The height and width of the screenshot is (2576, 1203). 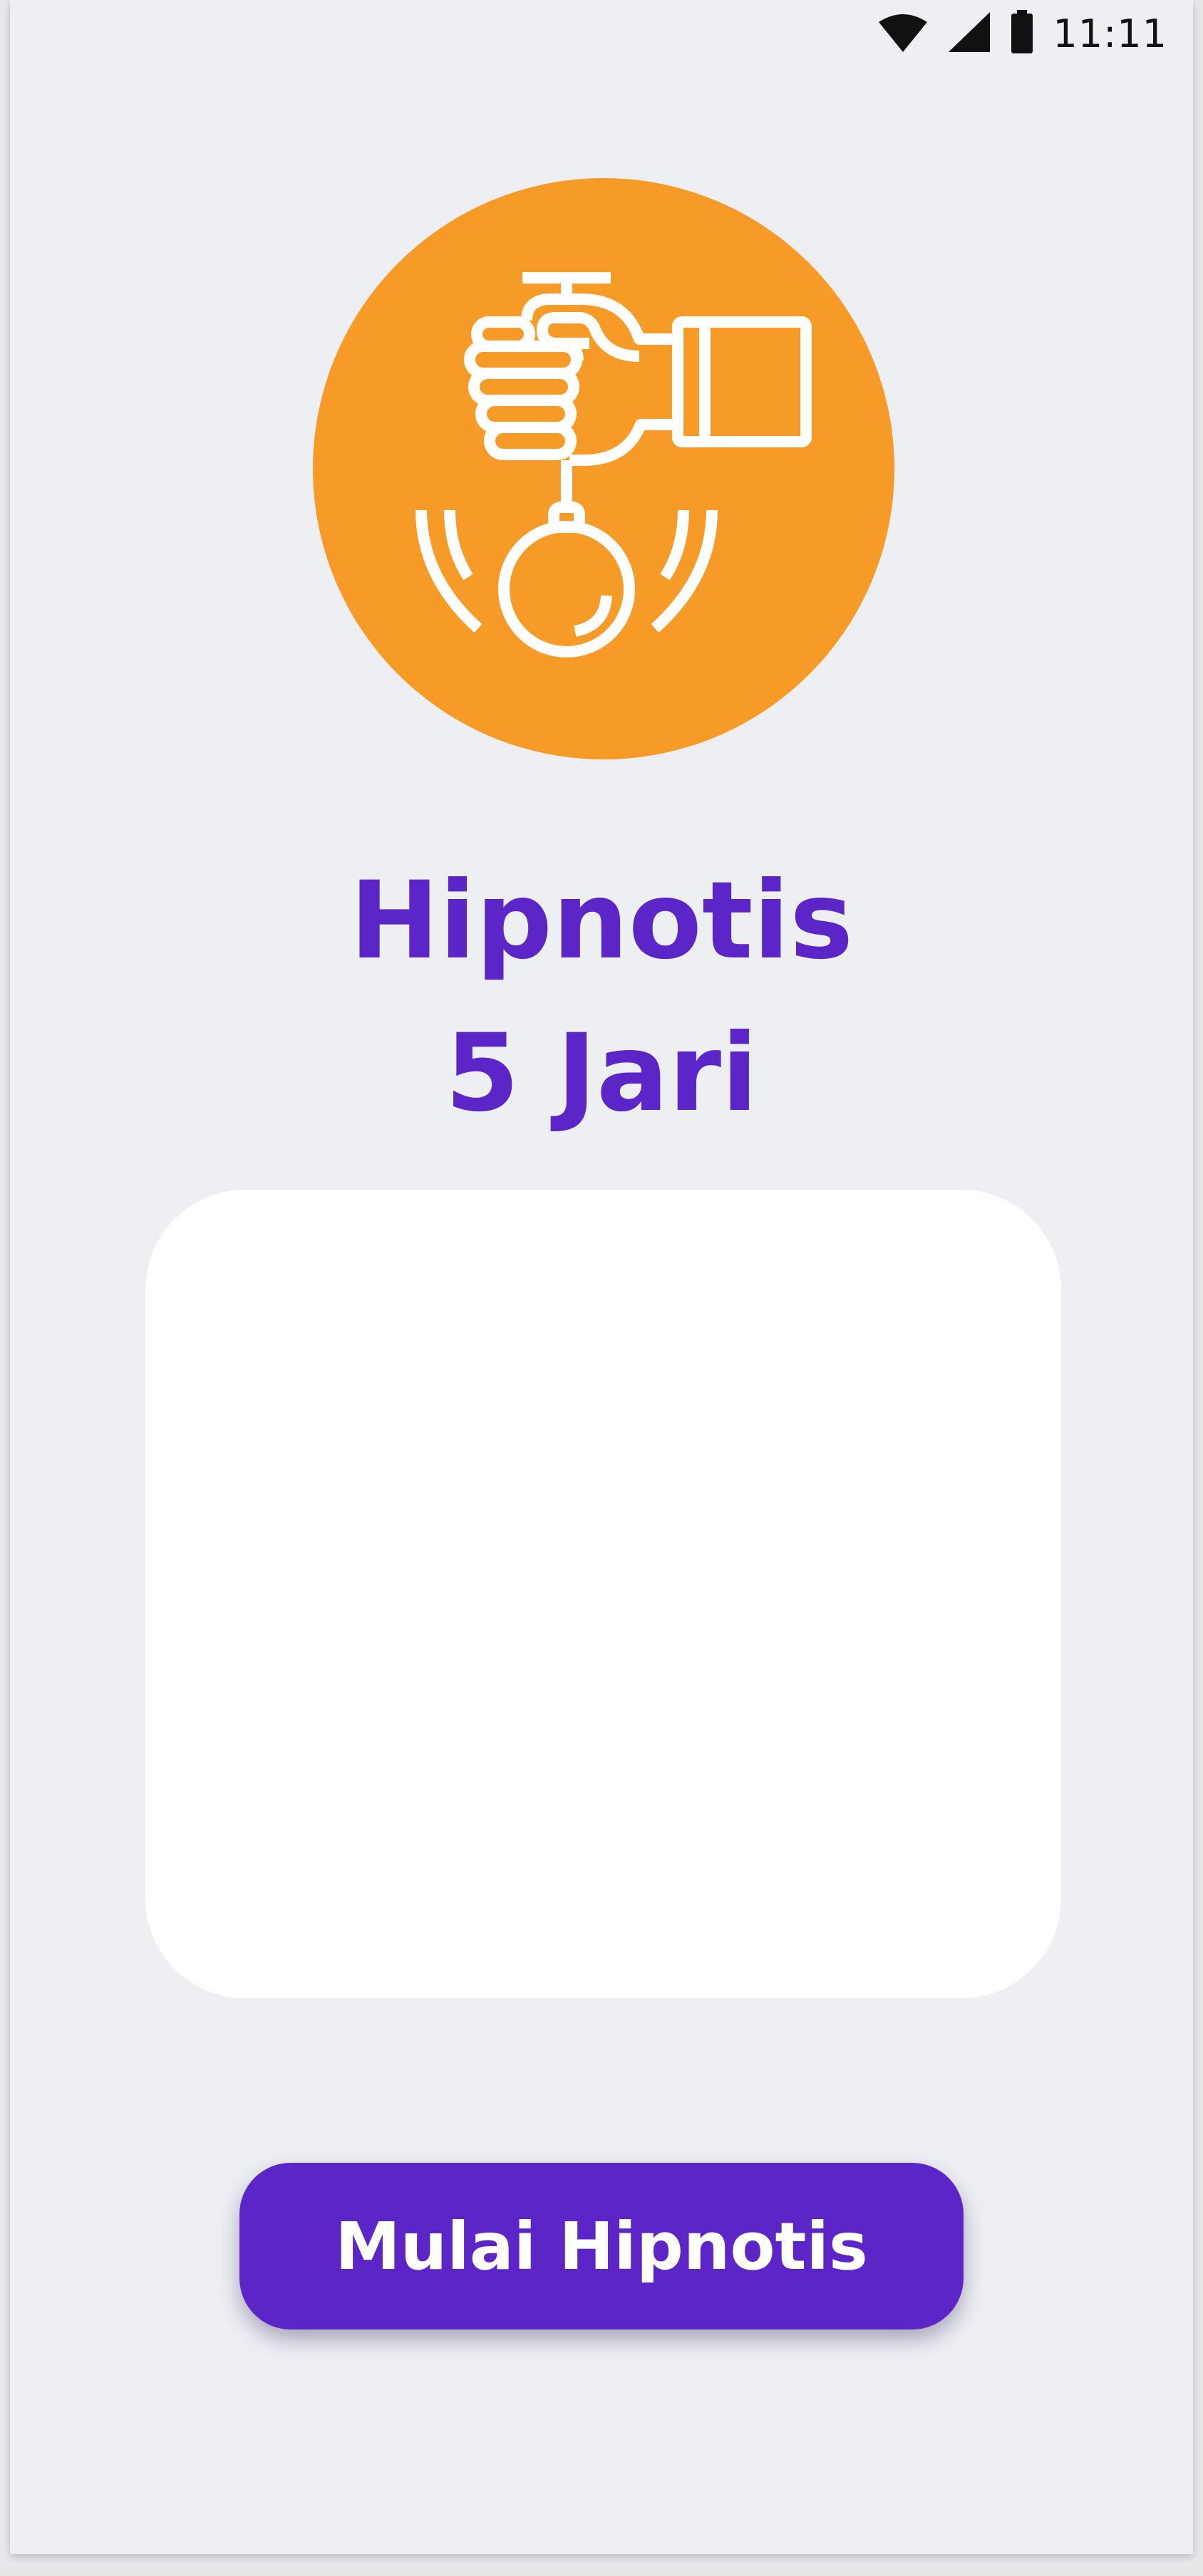 I want to click on start-hypnosis-button: Mulai Hipnotis, so click(x=601, y=2246).